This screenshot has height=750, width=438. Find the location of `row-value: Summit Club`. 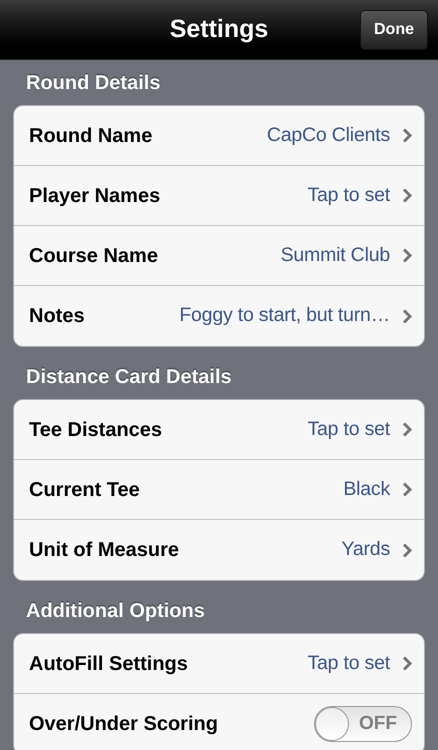

row-value: Summit Club is located at coordinates (335, 255).